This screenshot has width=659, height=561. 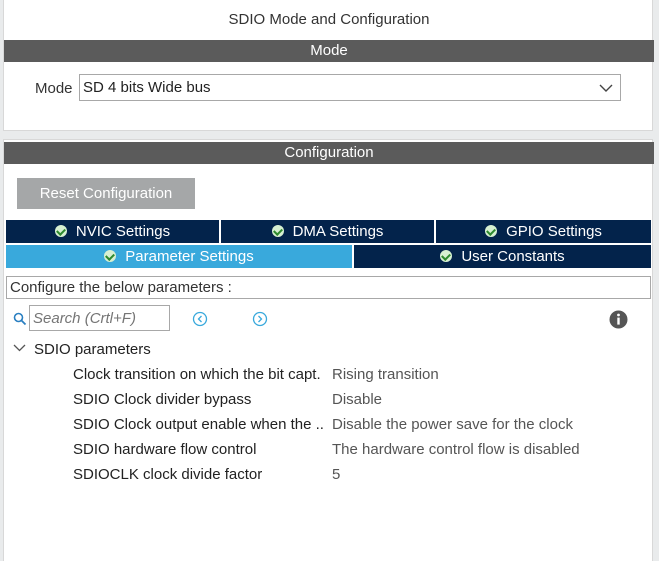 I want to click on param-name: SDIO Clock output enable when the .., so click(x=198, y=424).